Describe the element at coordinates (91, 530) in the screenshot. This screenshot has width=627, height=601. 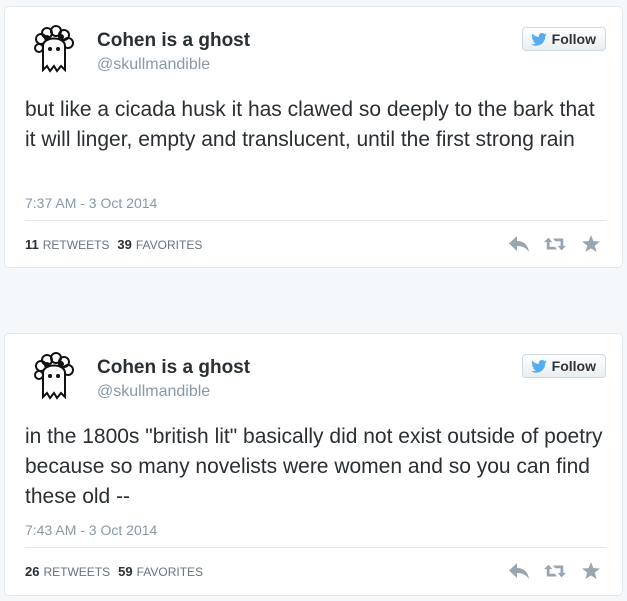
I see `timestamp: 7:43 AM - 3 Oct 2014` at that location.